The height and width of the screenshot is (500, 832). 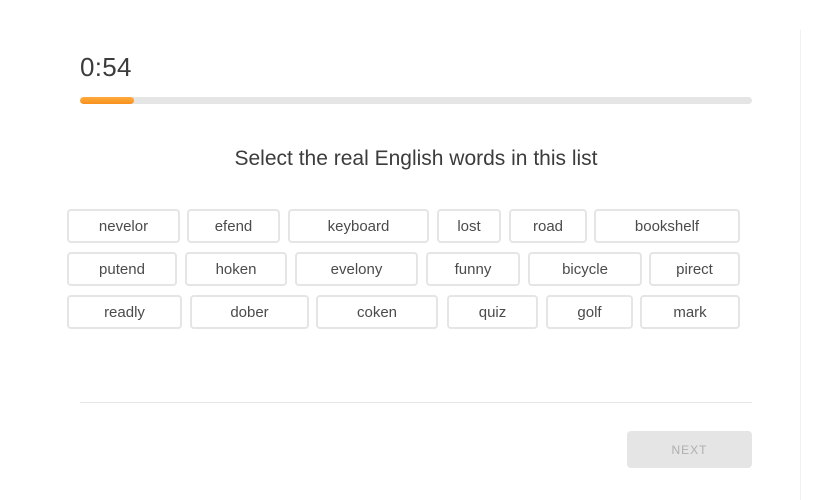 What do you see at coordinates (416, 100) in the screenshot?
I see `progress-bar` at bounding box center [416, 100].